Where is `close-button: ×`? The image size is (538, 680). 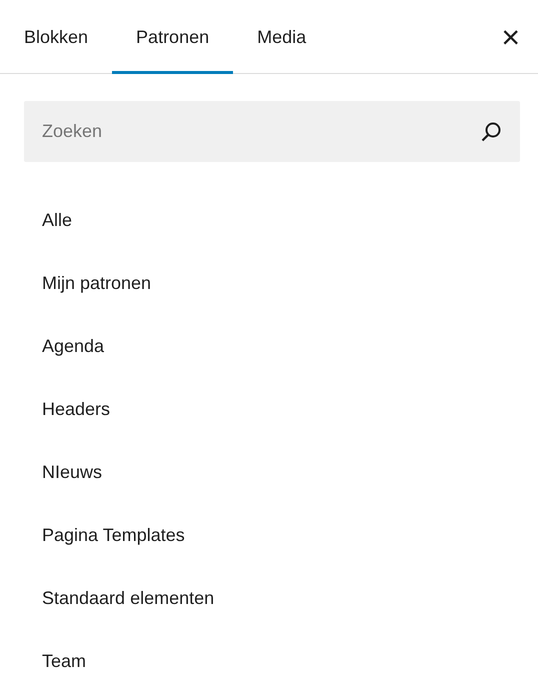
close-button: × is located at coordinates (510, 36).